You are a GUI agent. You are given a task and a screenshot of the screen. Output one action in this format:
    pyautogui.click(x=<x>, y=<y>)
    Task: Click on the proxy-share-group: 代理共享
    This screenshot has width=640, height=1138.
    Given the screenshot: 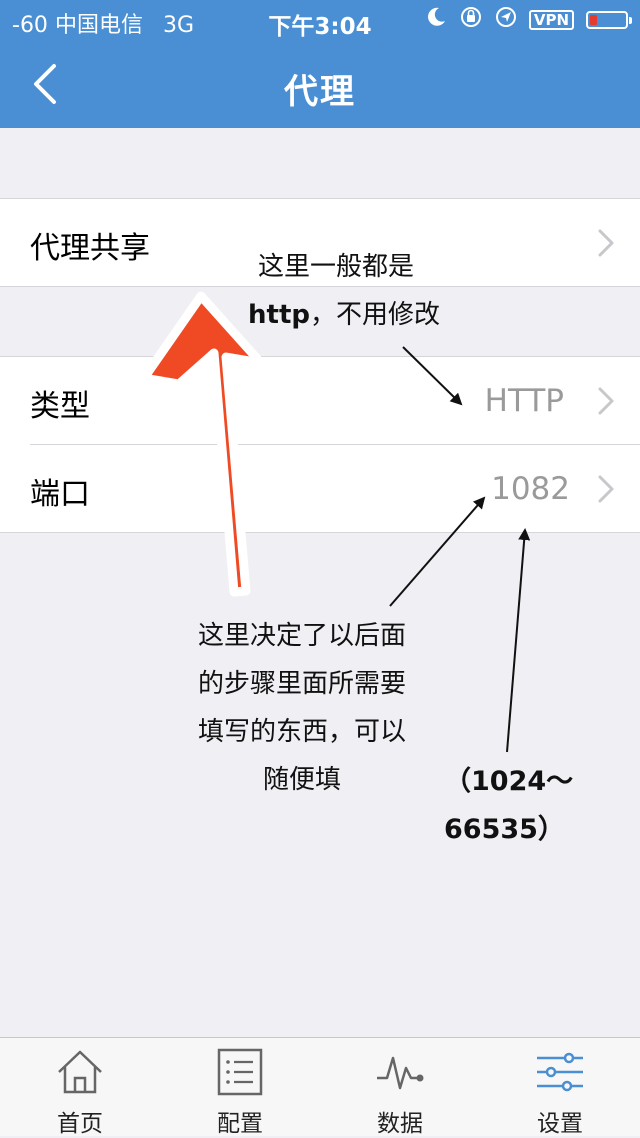 What is the action you would take?
    pyautogui.click(x=320, y=242)
    